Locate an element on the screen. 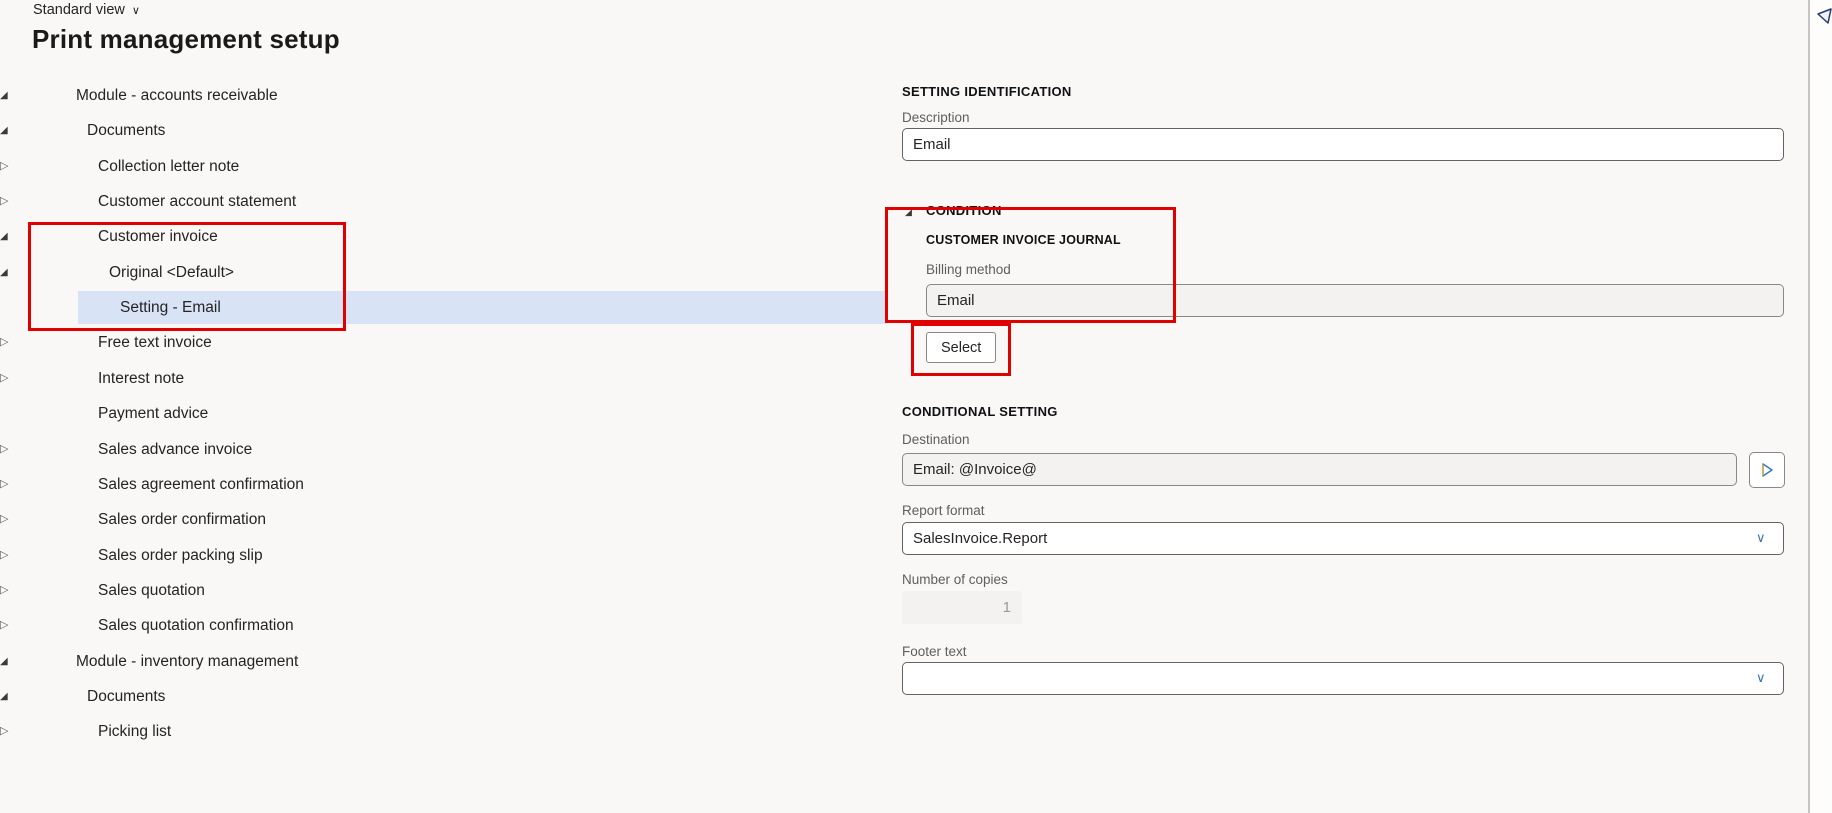  select-button: Select is located at coordinates (961, 347).